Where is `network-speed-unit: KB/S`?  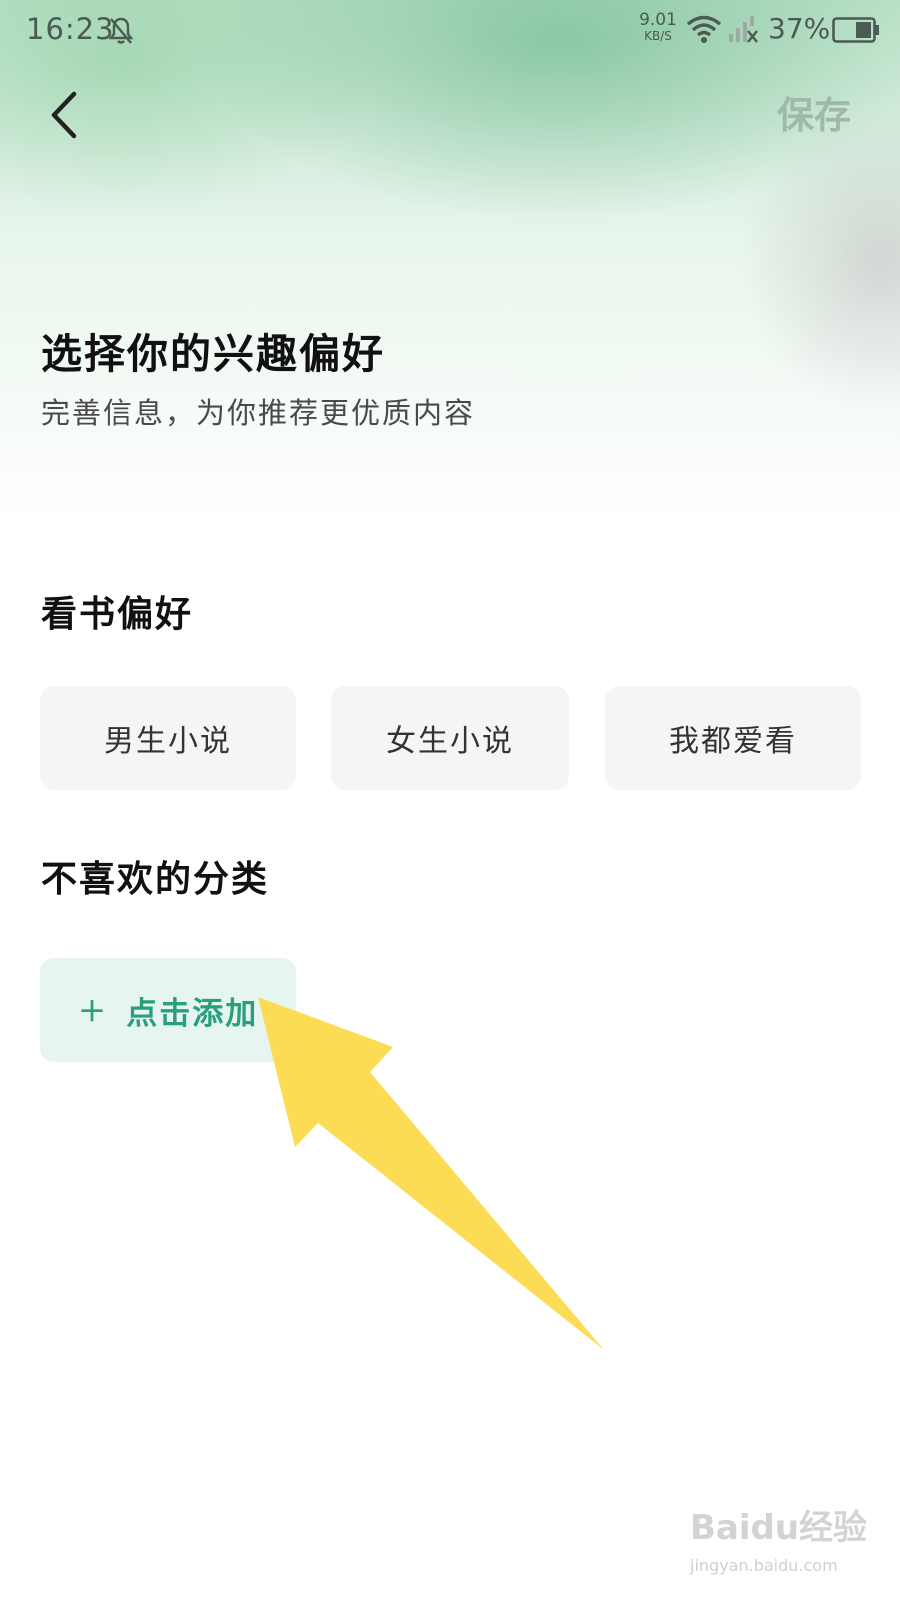 network-speed-unit: KB/S is located at coordinates (658, 36).